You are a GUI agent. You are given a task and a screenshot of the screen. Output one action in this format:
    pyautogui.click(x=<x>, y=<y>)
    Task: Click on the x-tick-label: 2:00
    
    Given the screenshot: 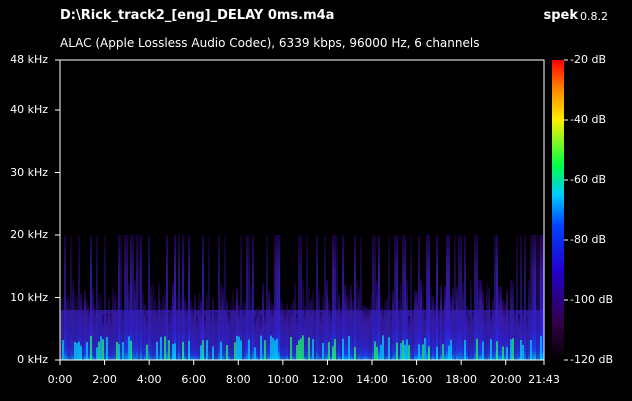 What is the action you would take?
    pyautogui.click(x=104, y=379)
    